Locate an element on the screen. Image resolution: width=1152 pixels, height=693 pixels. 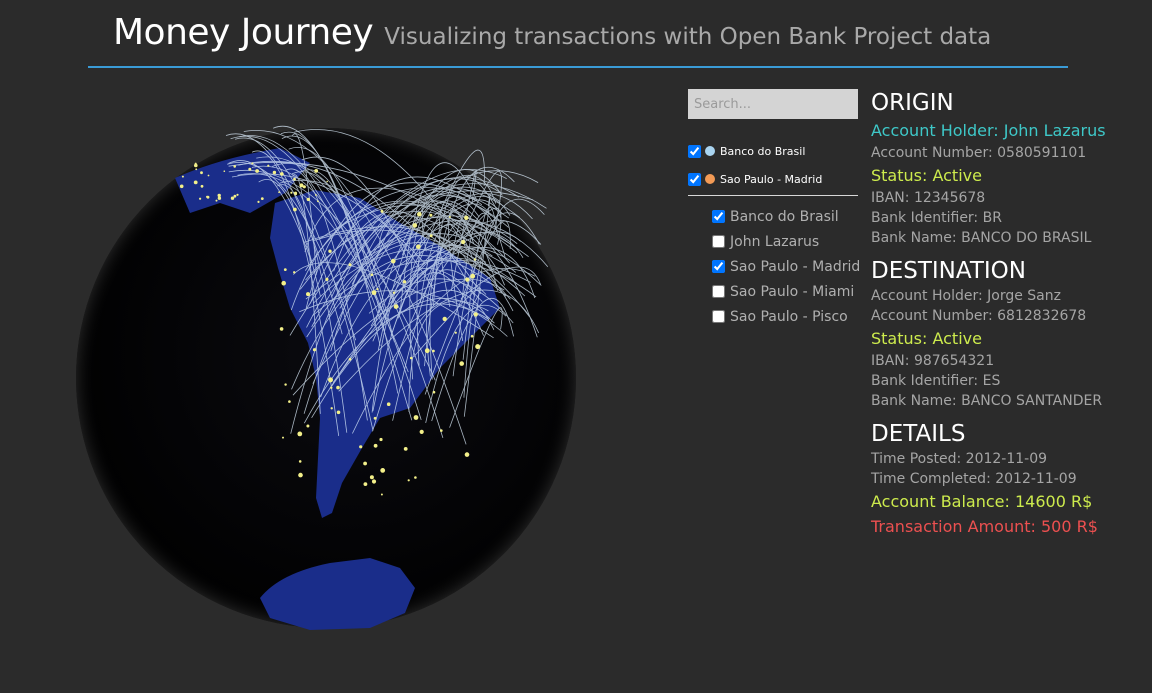
legend-label: Banco do Brasil is located at coordinates (763, 151).